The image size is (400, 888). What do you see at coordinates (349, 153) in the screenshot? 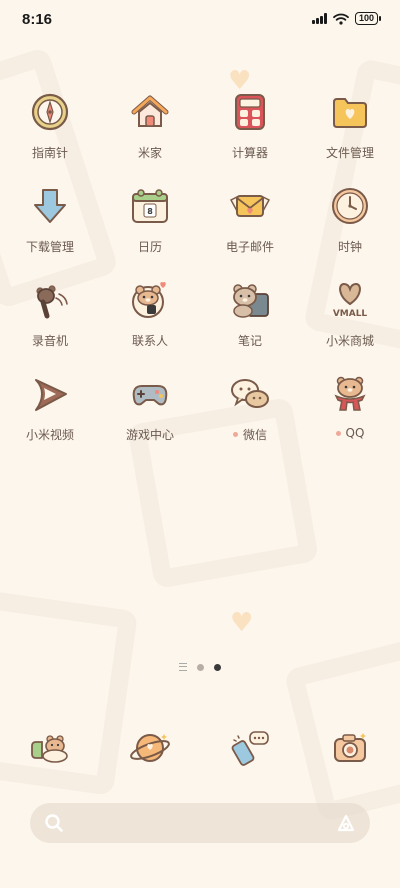
I see `app-label: 文件管理` at bounding box center [349, 153].